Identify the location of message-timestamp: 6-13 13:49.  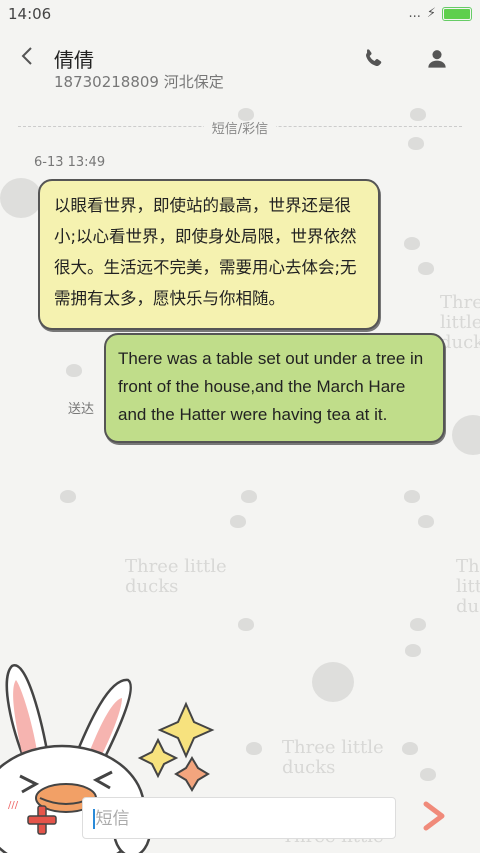
(70, 162).